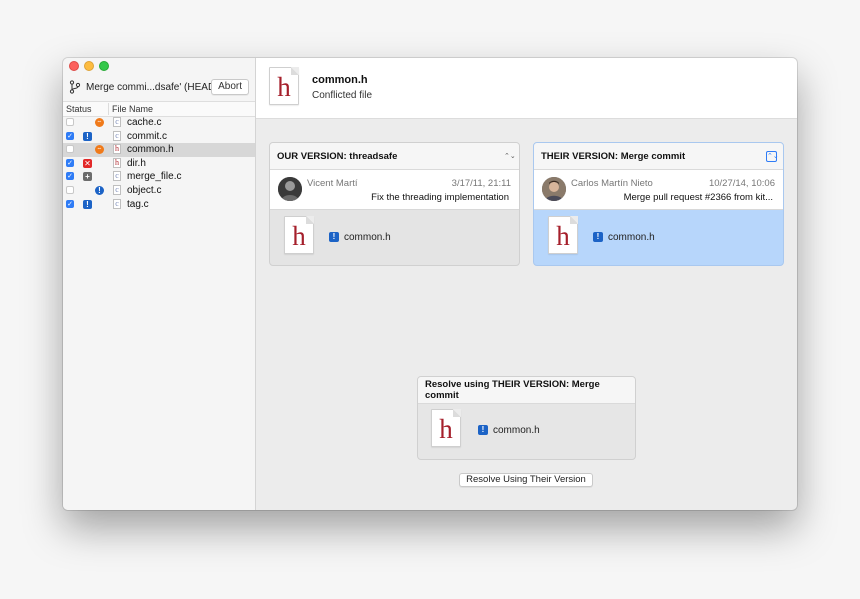 The width and height of the screenshot is (860, 599). I want to click on file-list-header: Status File Name, so click(159, 109).